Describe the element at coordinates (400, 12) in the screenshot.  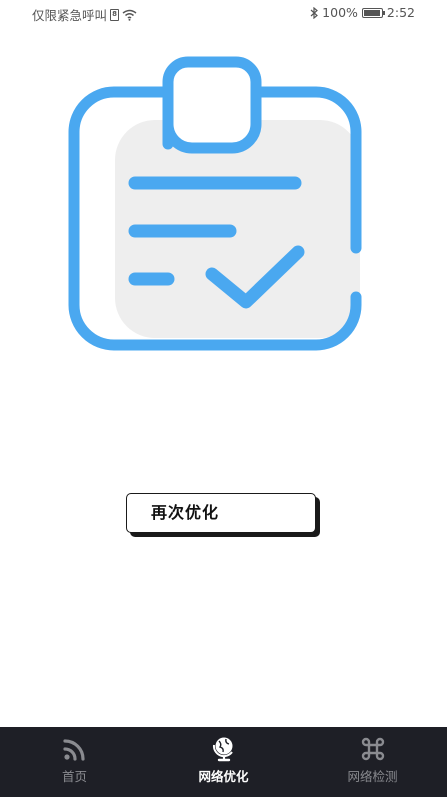
I see `status-time: 2:52` at that location.